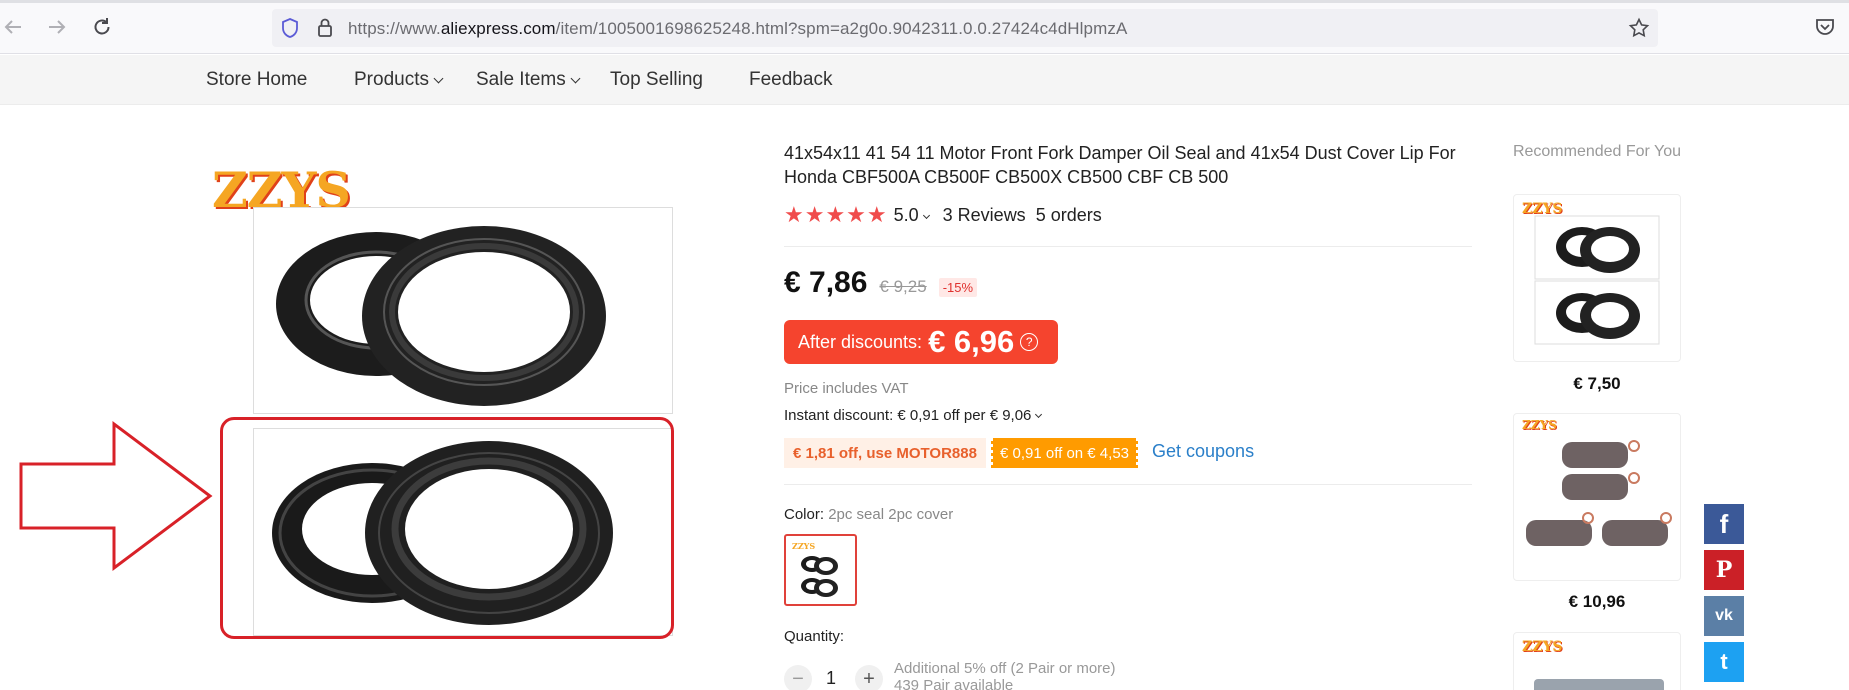 The height and width of the screenshot is (690, 1849). I want to click on bookmark-star-icon, so click(1639, 30).